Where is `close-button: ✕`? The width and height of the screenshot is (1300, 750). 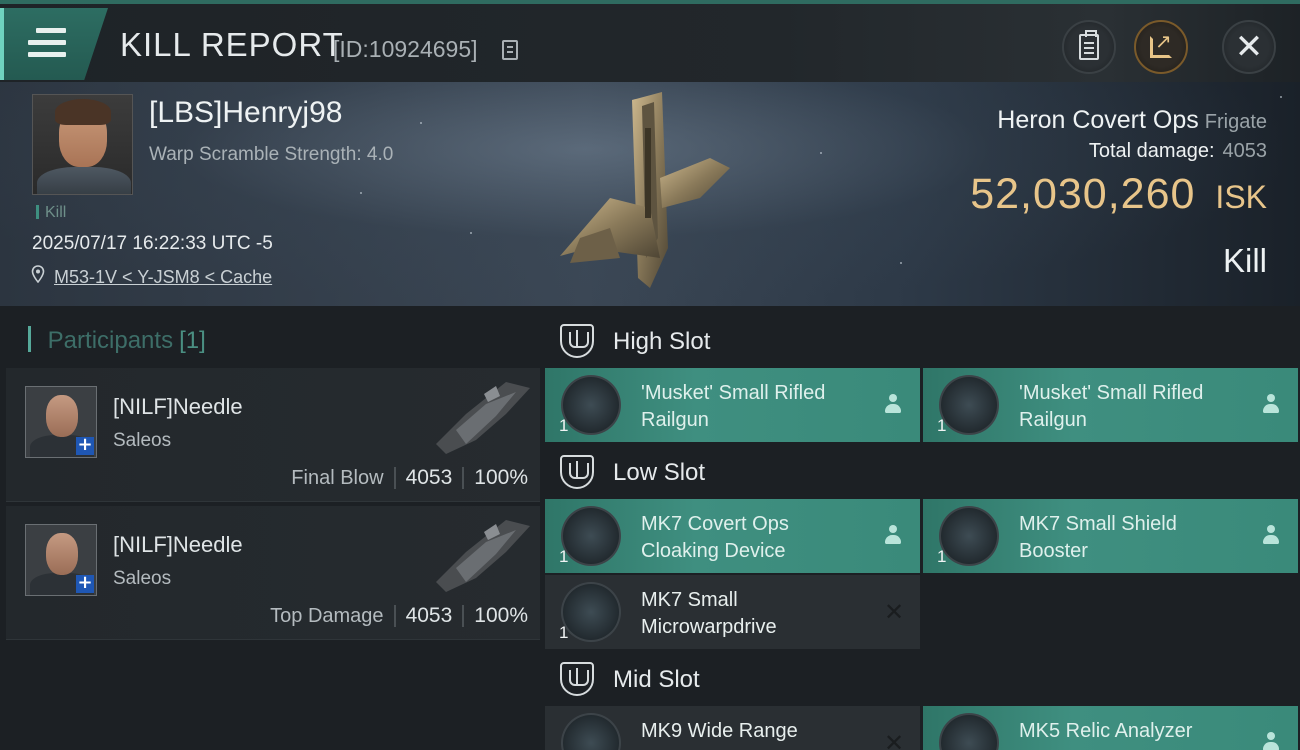
close-button: ✕ is located at coordinates (1249, 47).